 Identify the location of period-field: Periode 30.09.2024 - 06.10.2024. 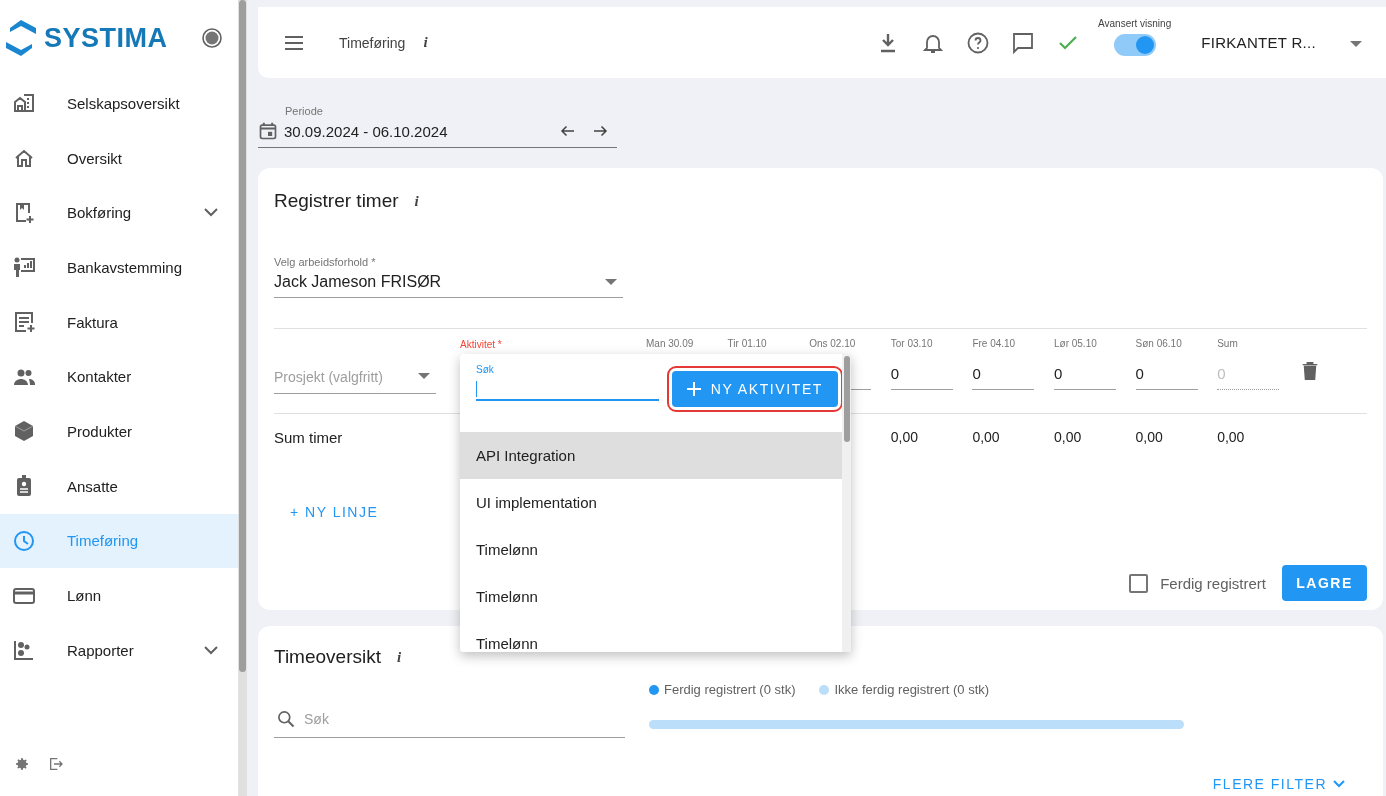
(437, 126).